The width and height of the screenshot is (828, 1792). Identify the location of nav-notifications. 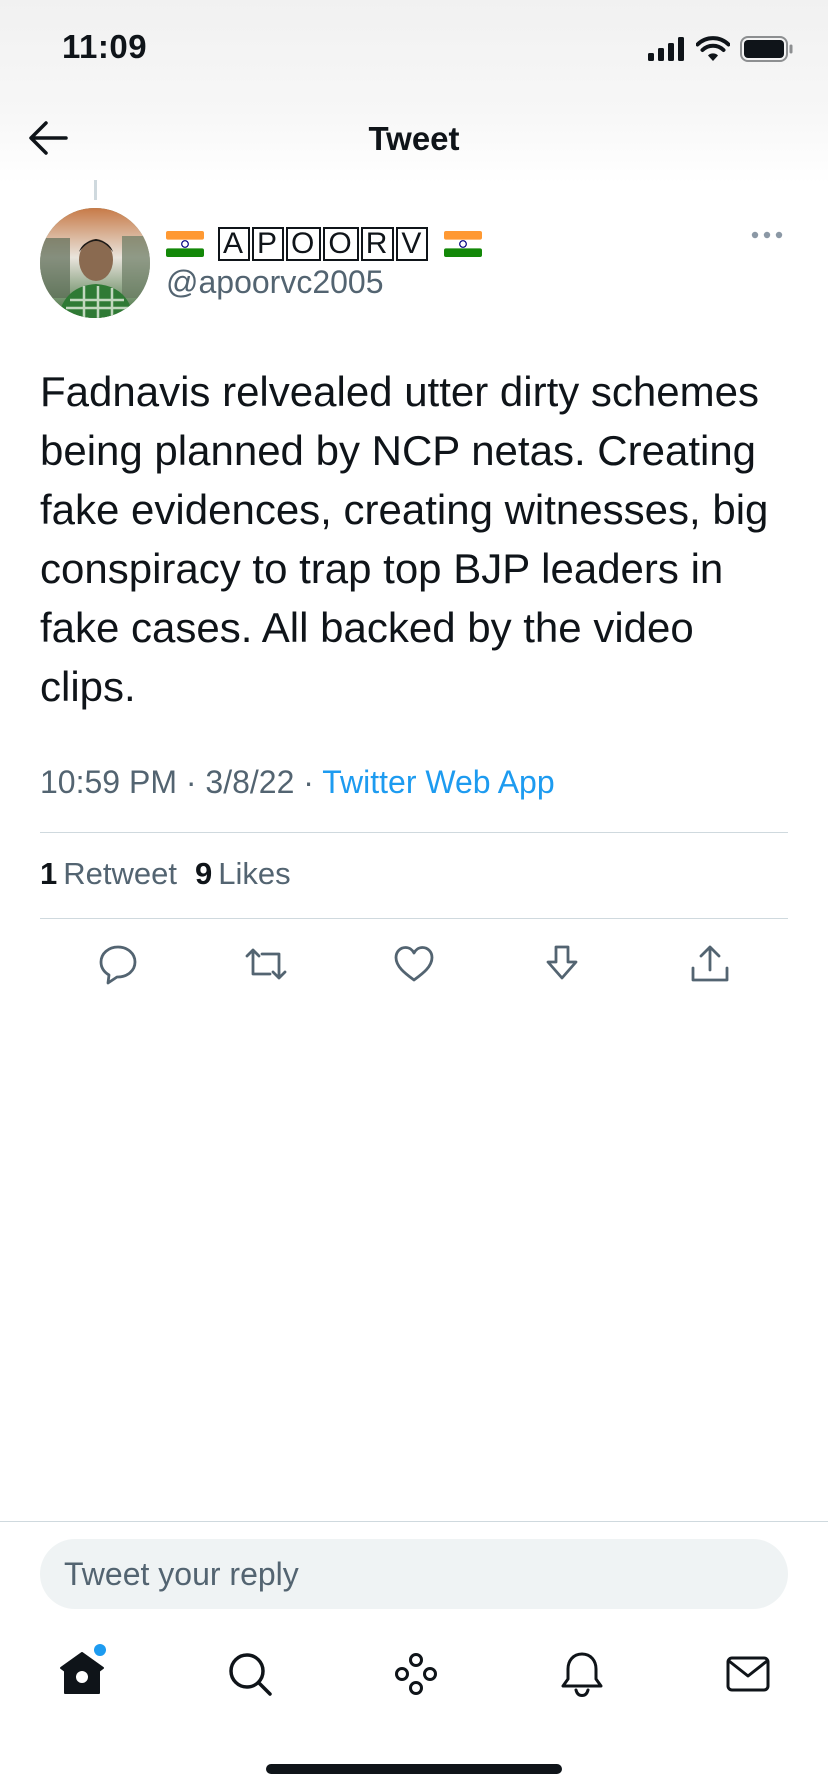
(584, 1676).